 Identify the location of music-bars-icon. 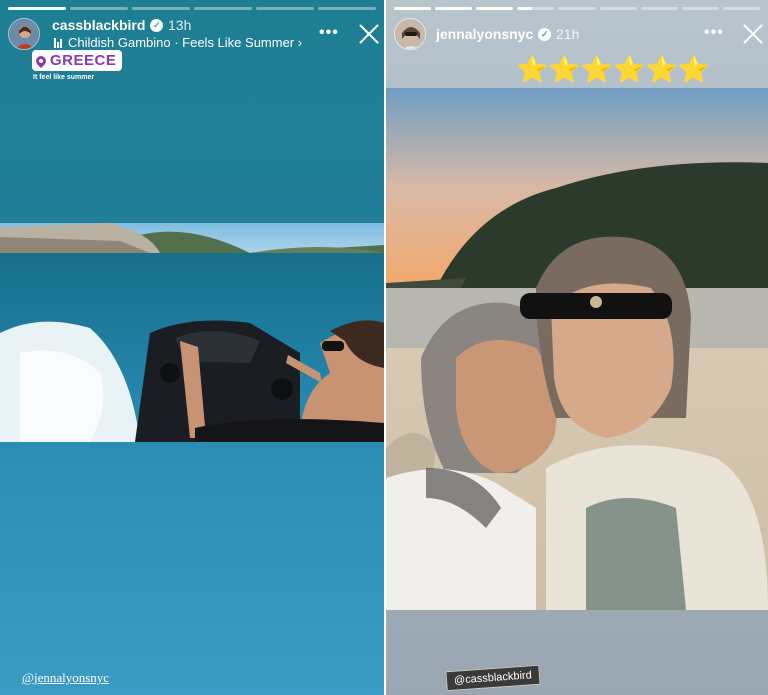
(58, 42).